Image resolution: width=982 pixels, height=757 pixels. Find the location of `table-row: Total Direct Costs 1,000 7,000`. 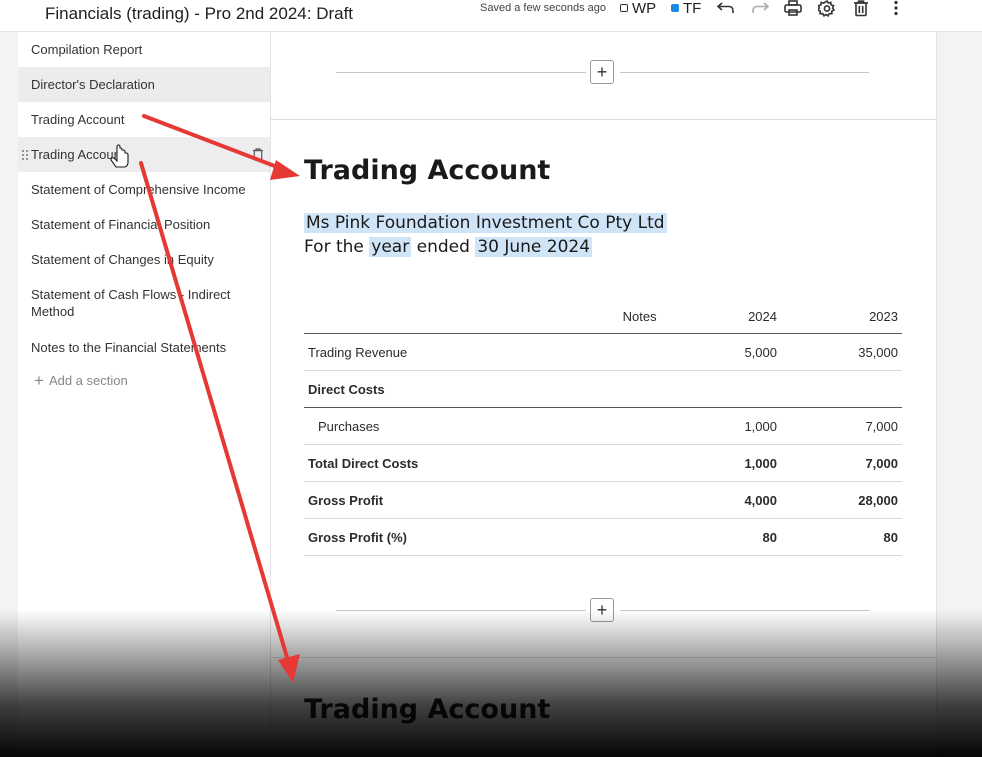

table-row: Total Direct Costs 1,000 7,000 is located at coordinates (603, 463).